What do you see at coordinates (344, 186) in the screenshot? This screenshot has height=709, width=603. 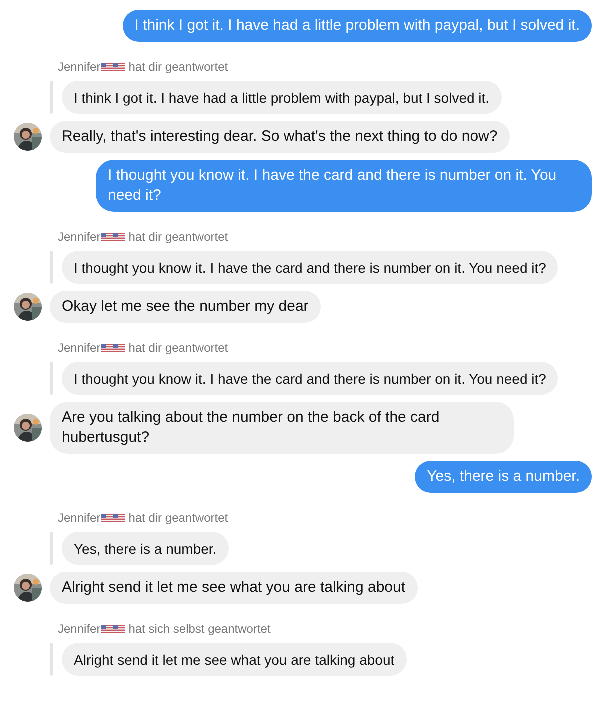 I see `sent-message: I thought you know it. I have the card and there is number on it. You need it?` at bounding box center [344, 186].